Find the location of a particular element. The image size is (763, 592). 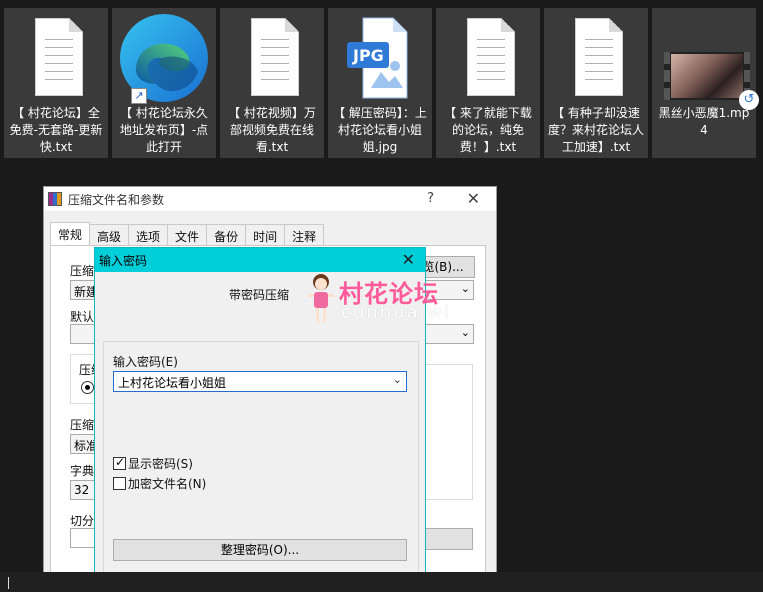

encrypt-file-names-label: 加密文件名(N) is located at coordinates (167, 484).